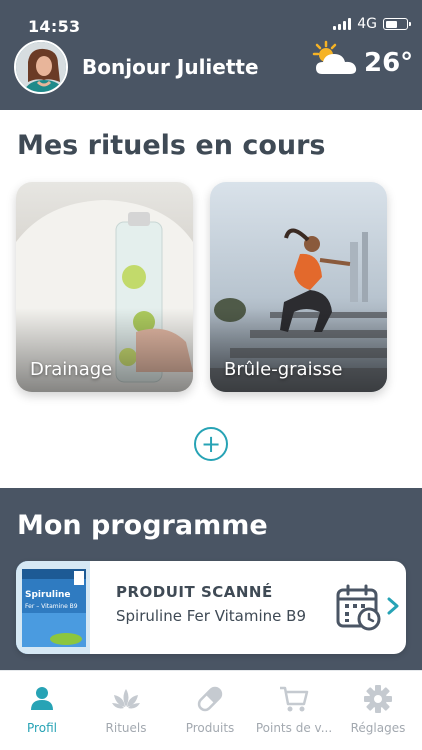  I want to click on tab-label: Produits, so click(210, 728).